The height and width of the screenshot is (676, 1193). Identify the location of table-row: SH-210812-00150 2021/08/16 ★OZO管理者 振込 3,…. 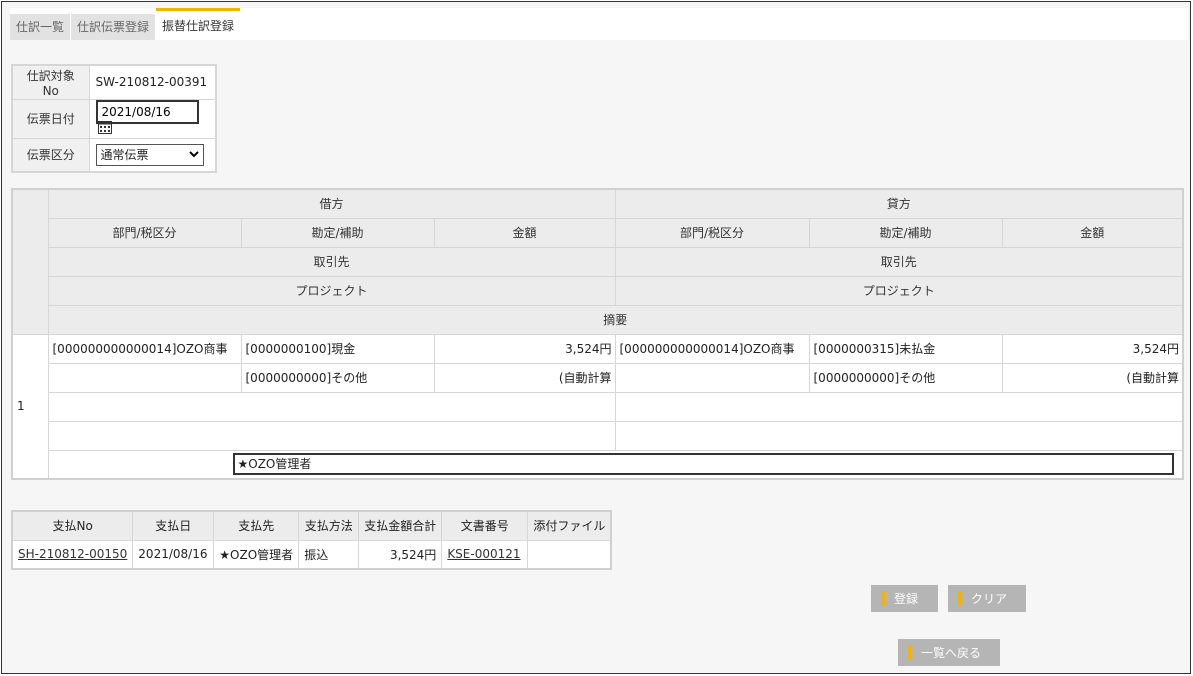
(311, 554).